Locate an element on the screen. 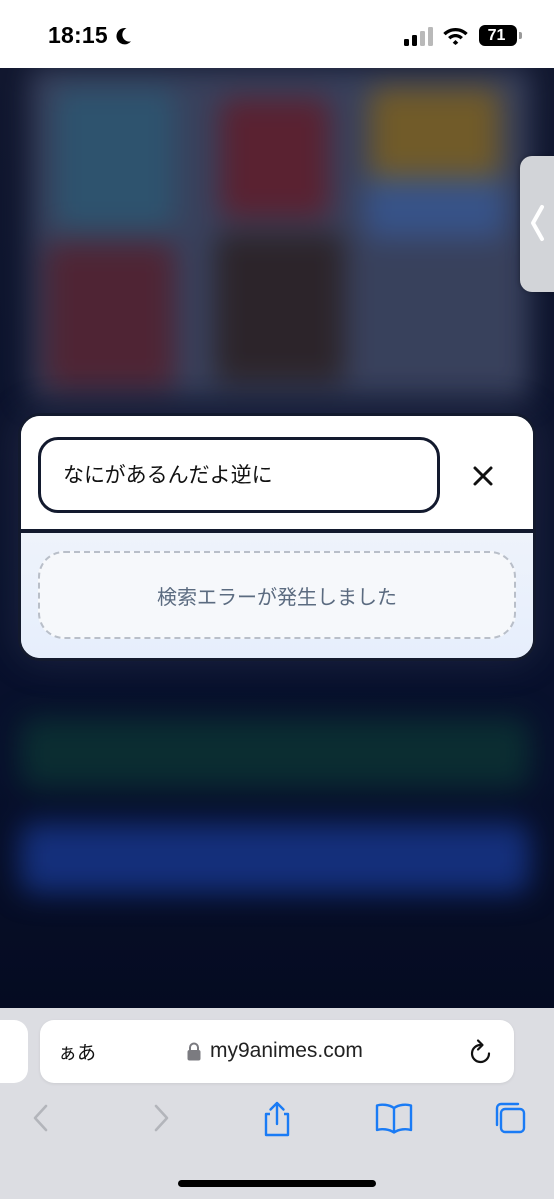 This screenshot has height=1199, width=554. back-icon is located at coordinates (41, 1118).